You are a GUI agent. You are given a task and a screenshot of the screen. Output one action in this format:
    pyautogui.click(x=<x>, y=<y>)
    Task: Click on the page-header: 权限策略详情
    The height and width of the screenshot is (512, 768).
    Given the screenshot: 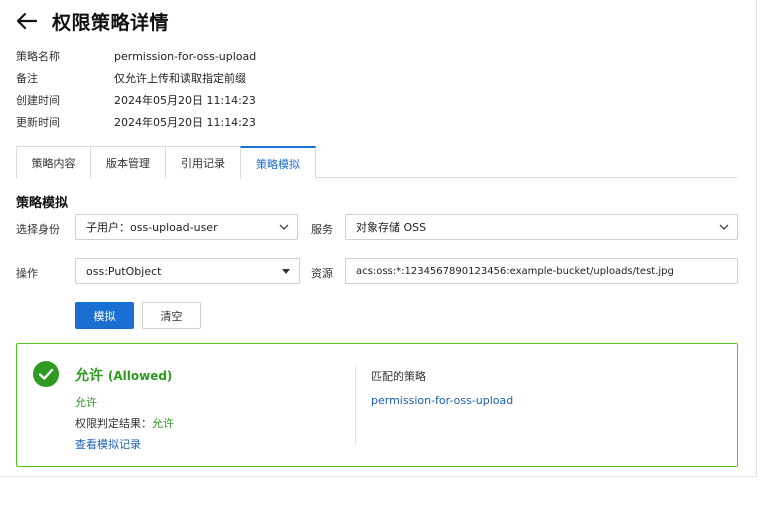 What is the action you would take?
    pyautogui.click(x=92, y=21)
    